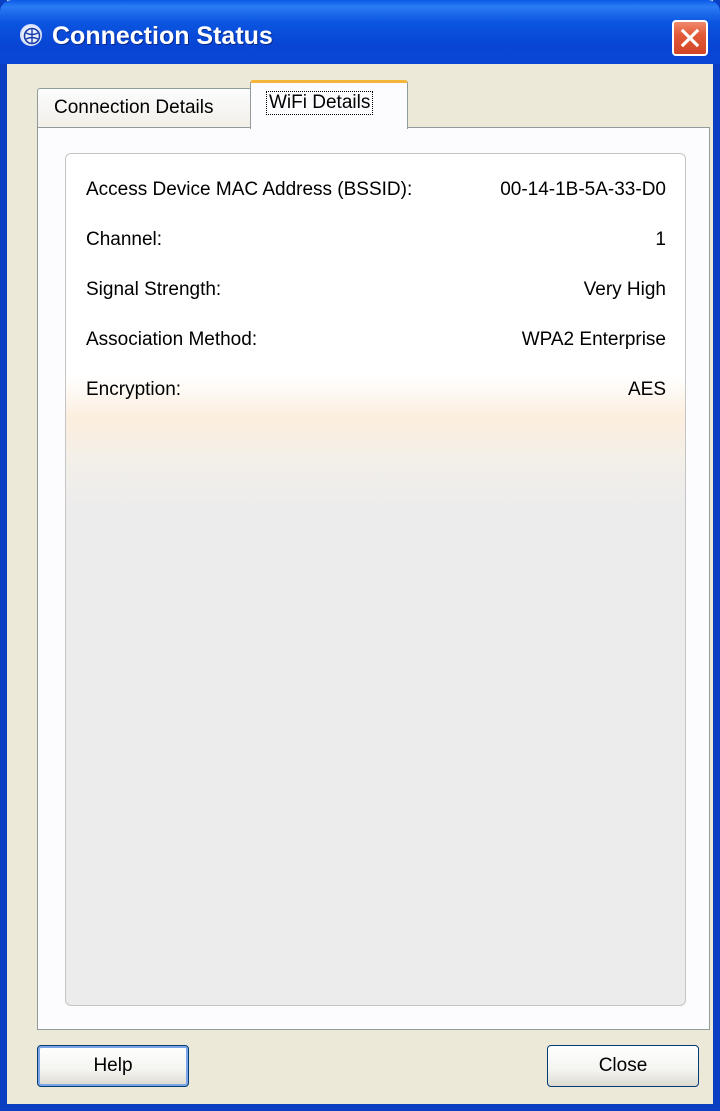 This screenshot has width=720, height=1111. What do you see at coordinates (583, 189) in the screenshot?
I see `detail-value: 00-14-1B-5A-33-D0` at bounding box center [583, 189].